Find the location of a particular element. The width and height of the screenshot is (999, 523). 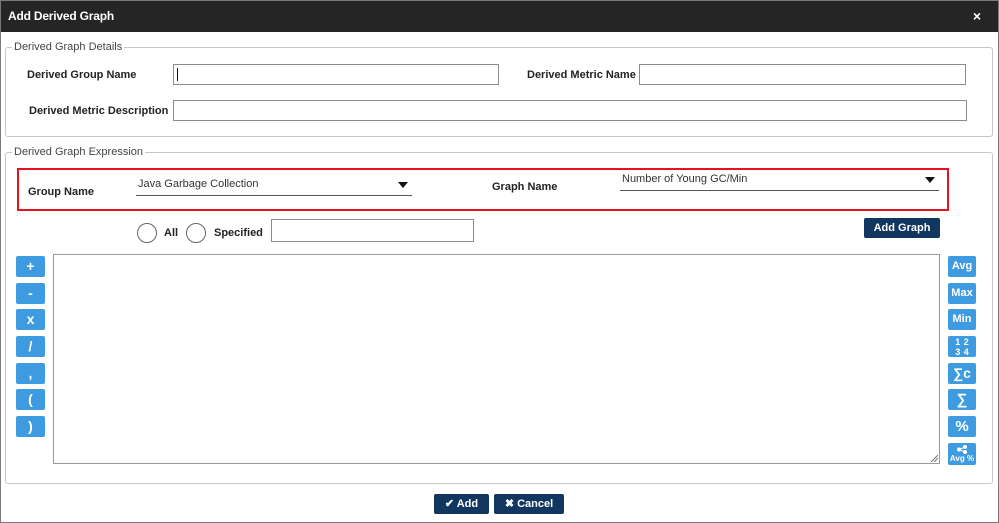

derived-group-name-input is located at coordinates (336, 74).